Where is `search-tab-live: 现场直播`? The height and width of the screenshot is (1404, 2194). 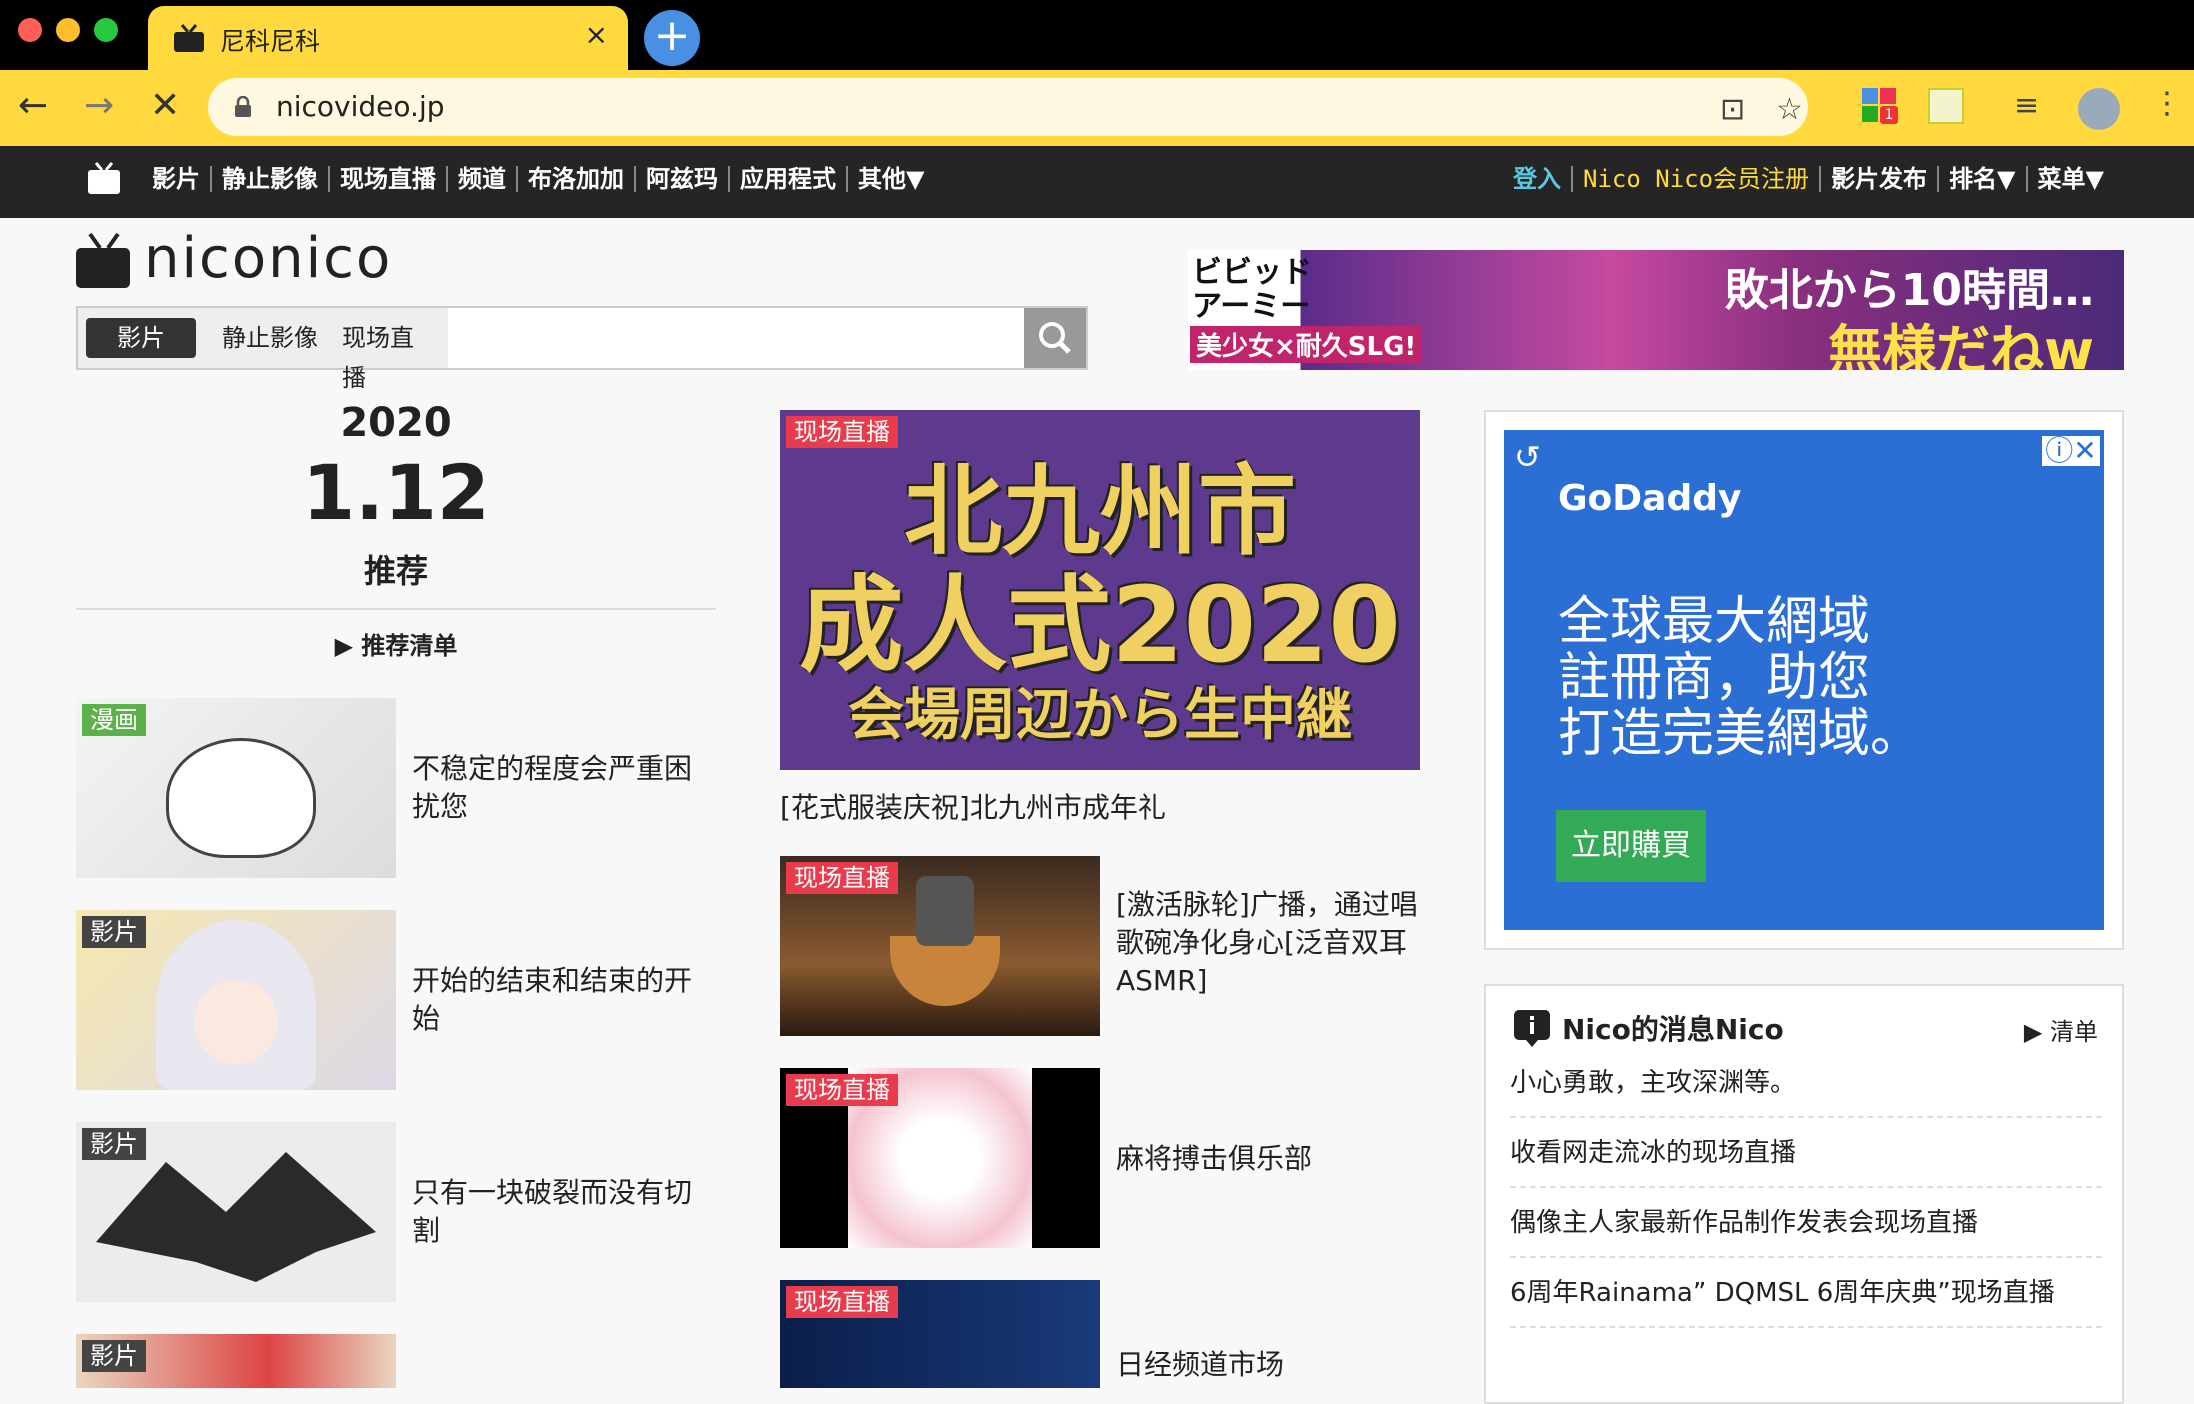 search-tab-live: 现场直播 is located at coordinates (388, 355).